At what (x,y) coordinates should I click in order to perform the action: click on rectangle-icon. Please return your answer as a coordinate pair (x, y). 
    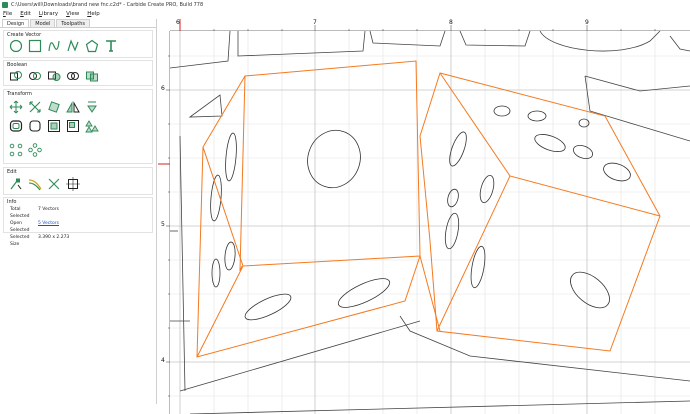
    Looking at the image, I should click on (35, 46).